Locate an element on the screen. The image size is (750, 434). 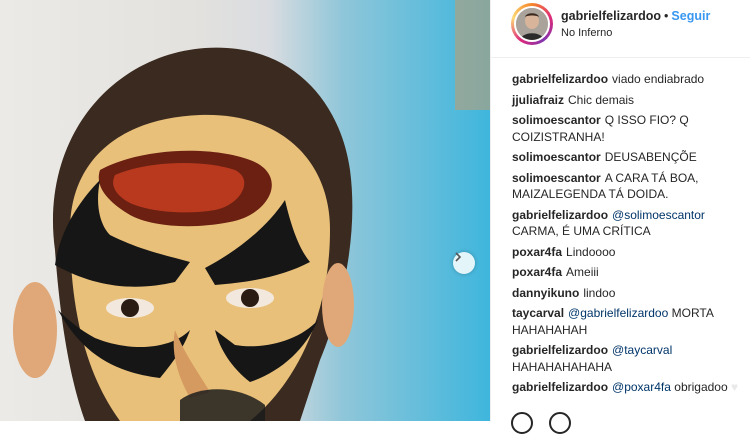
story-ring is located at coordinates (532, 24).